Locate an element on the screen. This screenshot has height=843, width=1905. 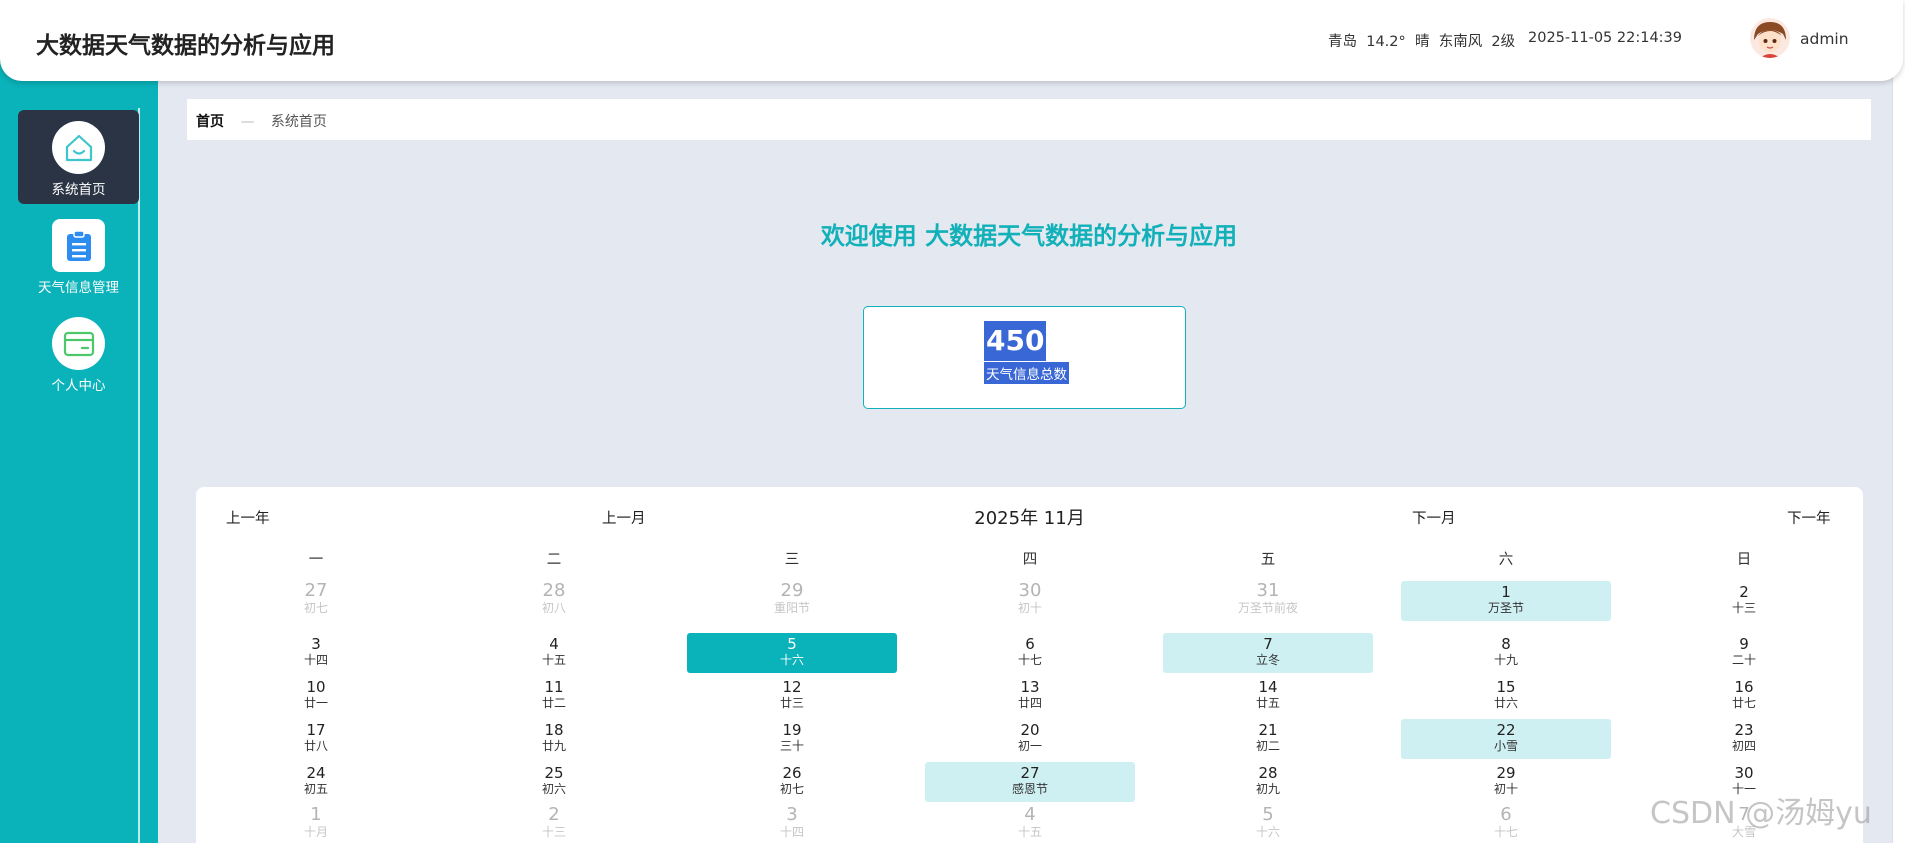
calendar-day: 9 二十 is located at coordinates (1744, 653).